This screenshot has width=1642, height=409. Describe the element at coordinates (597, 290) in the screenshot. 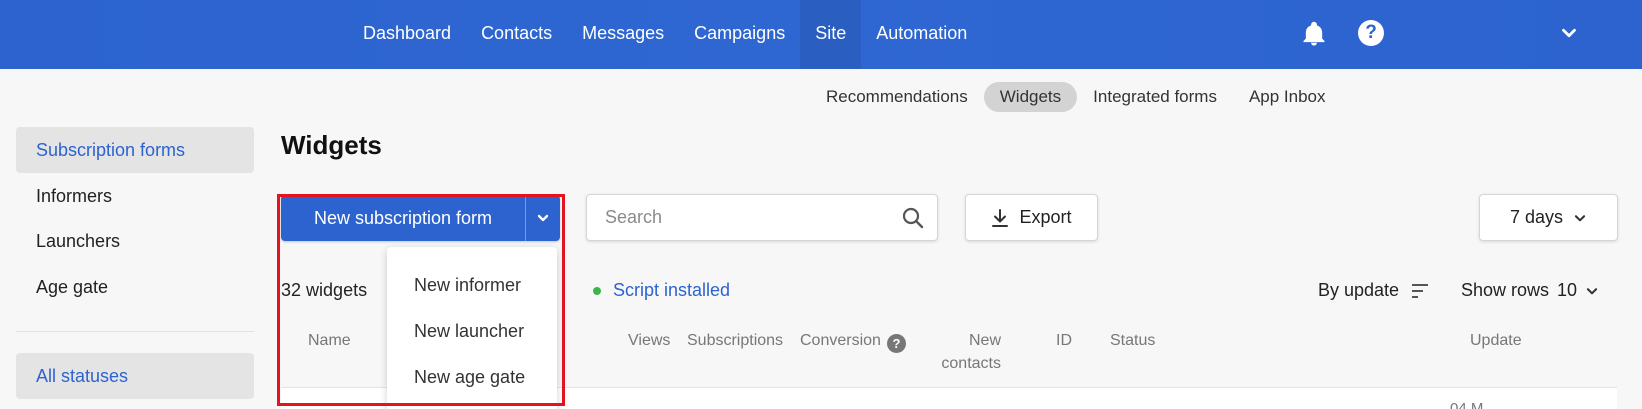

I see `status-dot-icon` at that location.